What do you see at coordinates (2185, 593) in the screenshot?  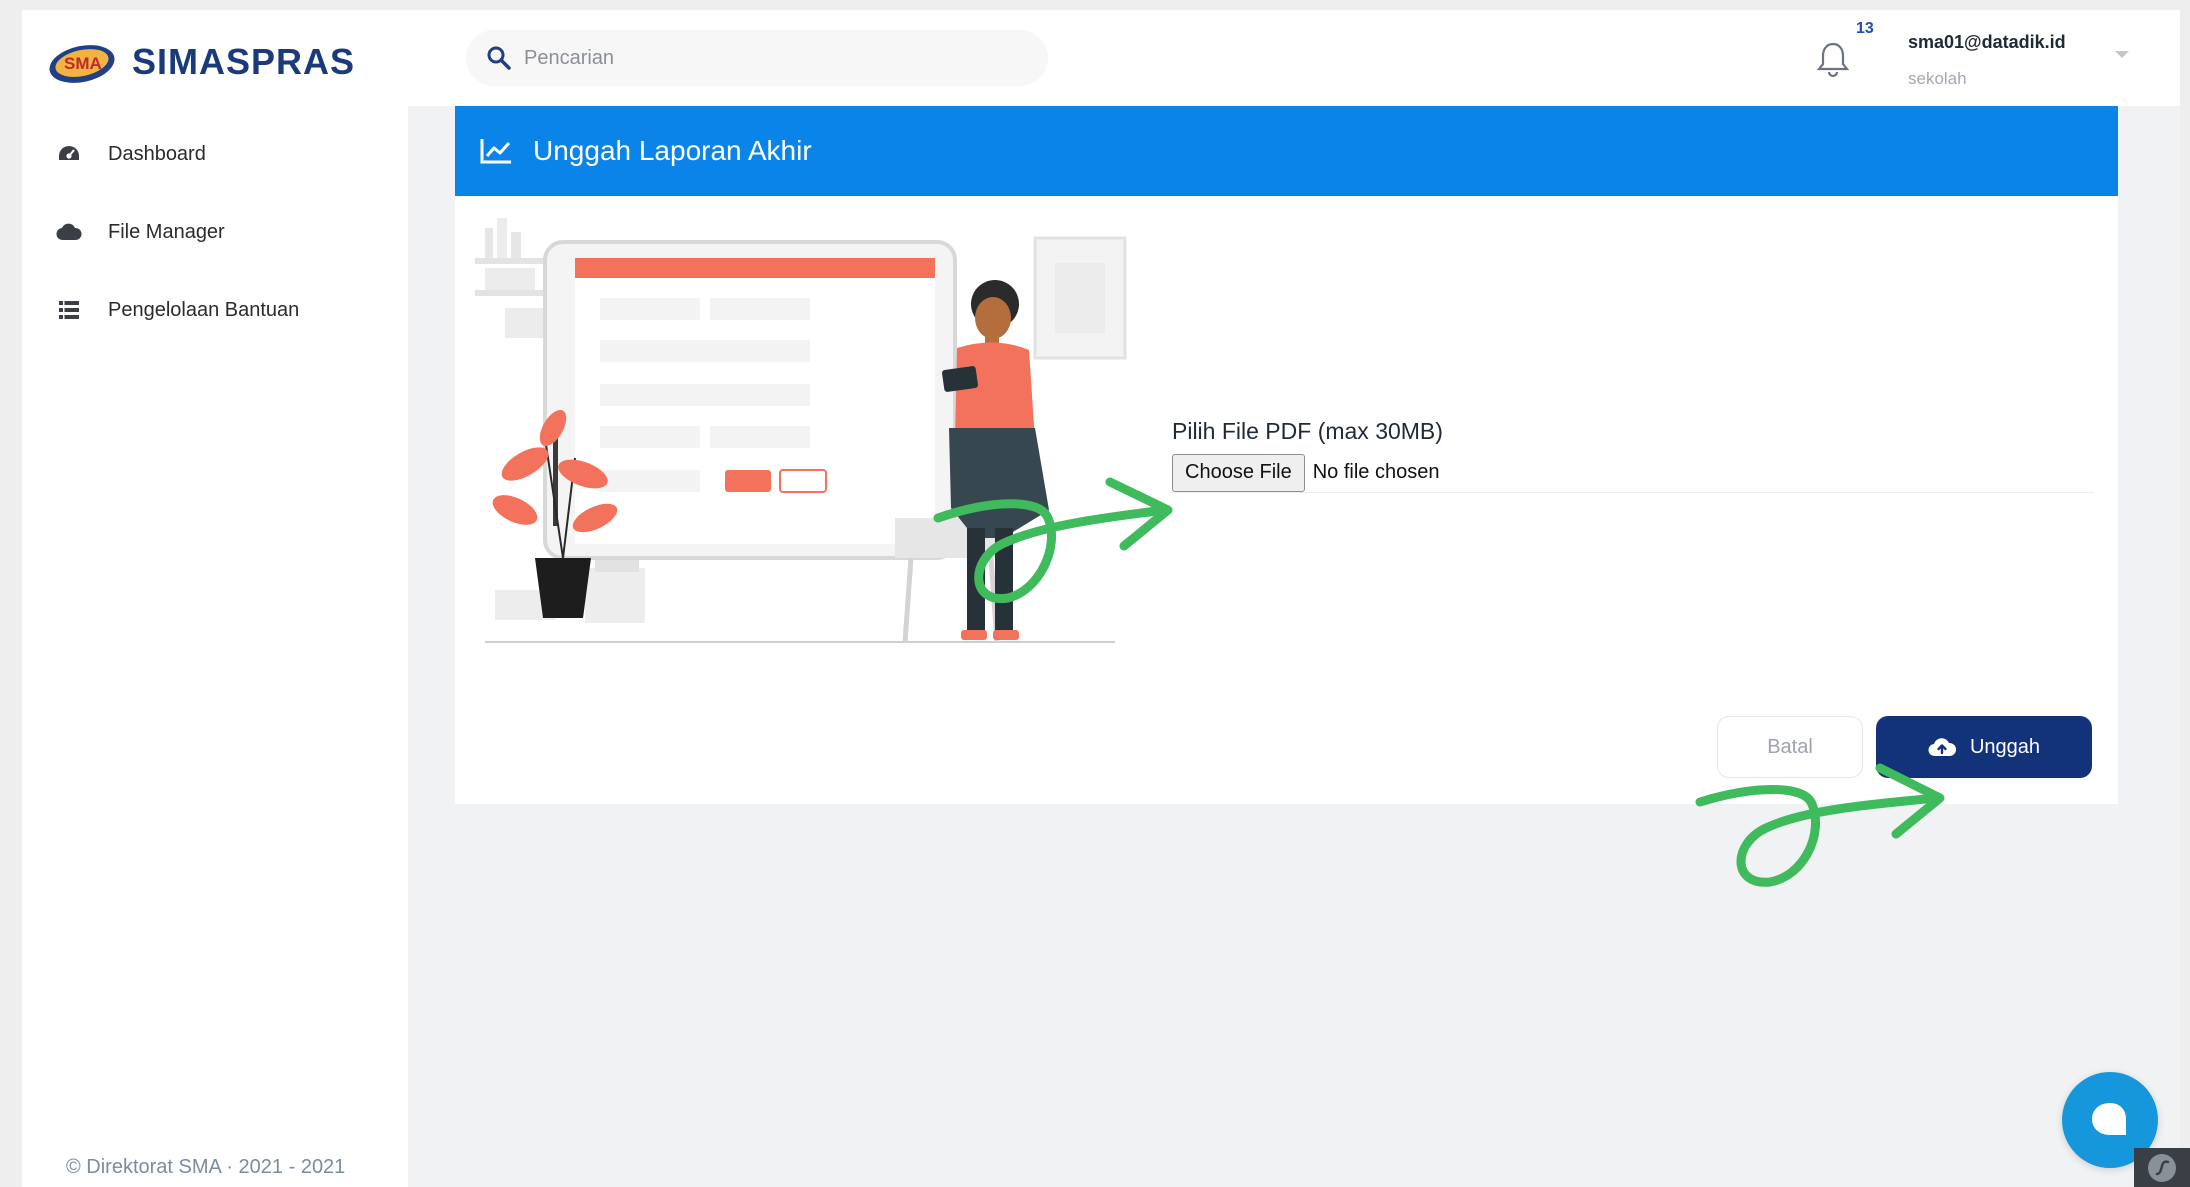 I see `window-frame-right` at bounding box center [2185, 593].